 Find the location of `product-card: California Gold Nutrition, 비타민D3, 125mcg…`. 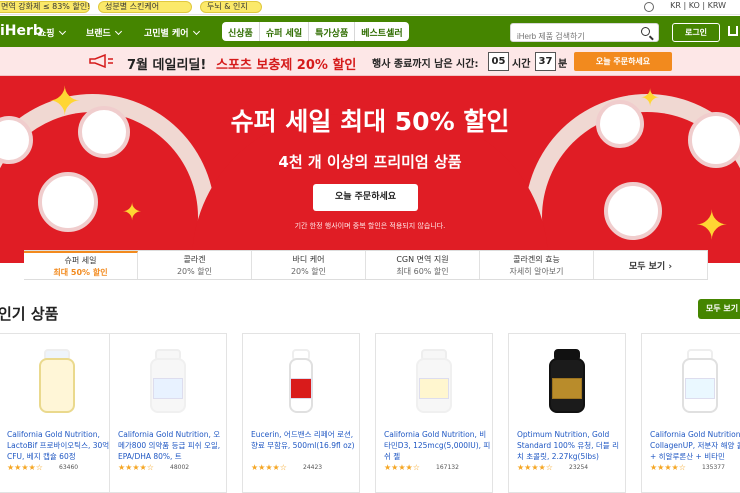

product-card: California Gold Nutrition, 비타민D3, 125mcg… is located at coordinates (434, 413).